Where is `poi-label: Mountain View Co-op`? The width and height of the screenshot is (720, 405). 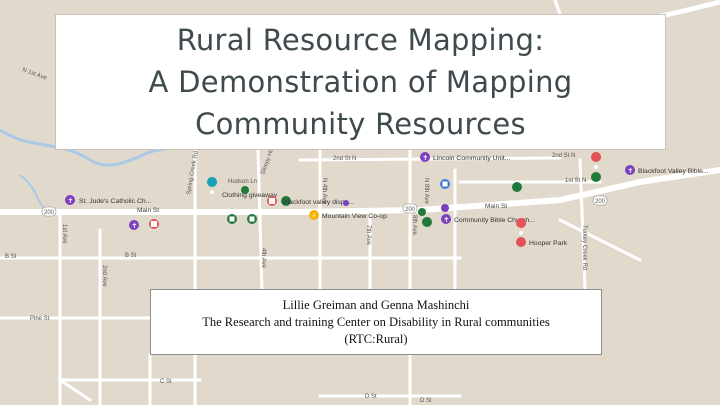 poi-label: Mountain View Co-op is located at coordinates (354, 216).